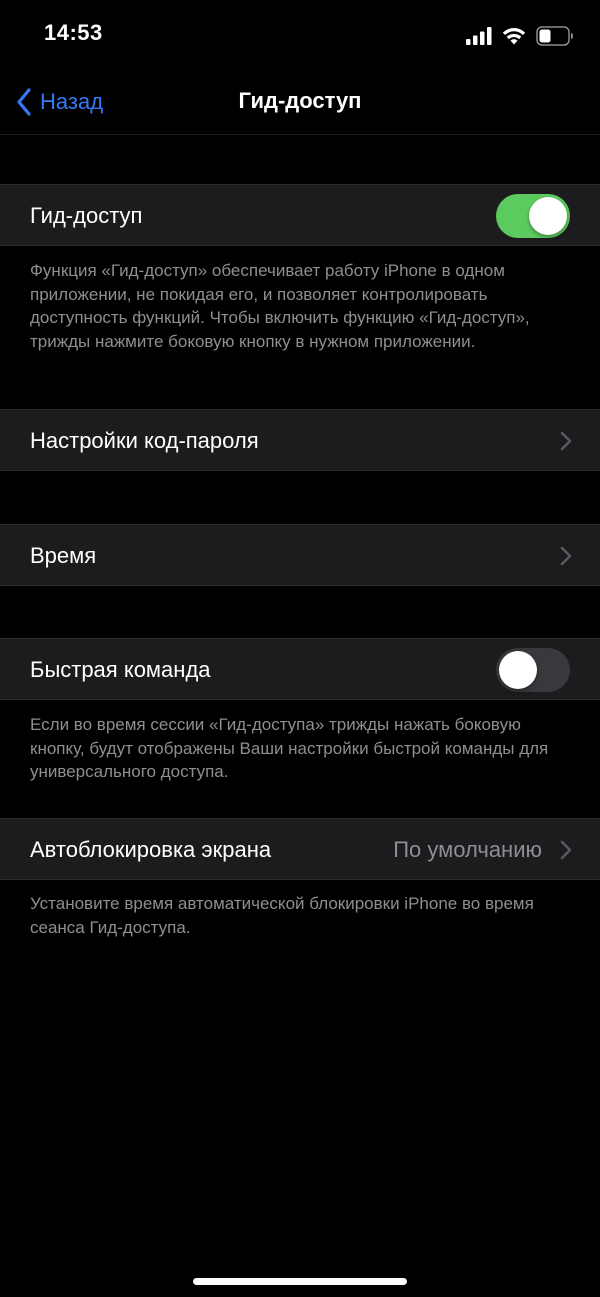 The image size is (600, 1297). I want to click on guided-access-label: Гид-доступ, so click(86, 215).